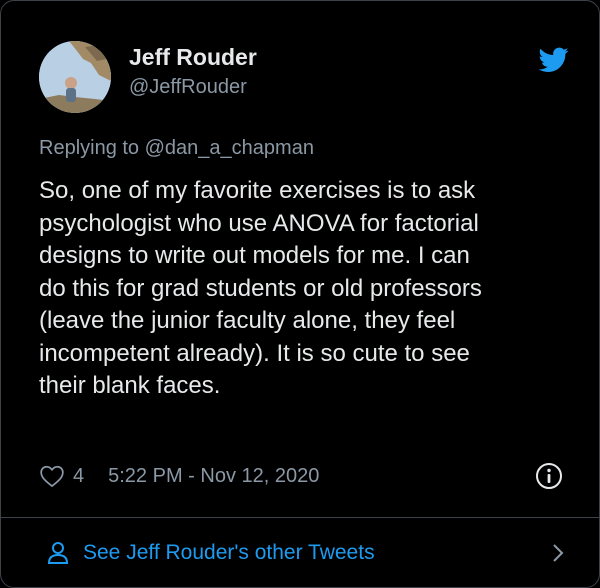  Describe the element at coordinates (307, 77) in the screenshot. I see `tweet-header: Jeff Rouder @JeffRouder` at that location.